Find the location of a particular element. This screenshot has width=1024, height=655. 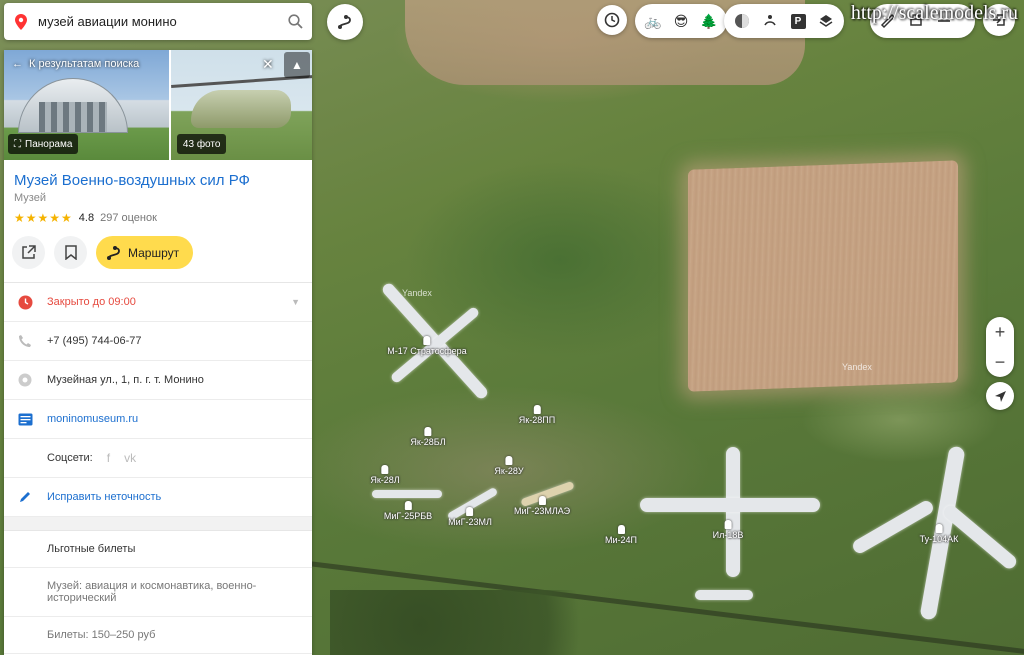

layers-icon is located at coordinates (826, 21).